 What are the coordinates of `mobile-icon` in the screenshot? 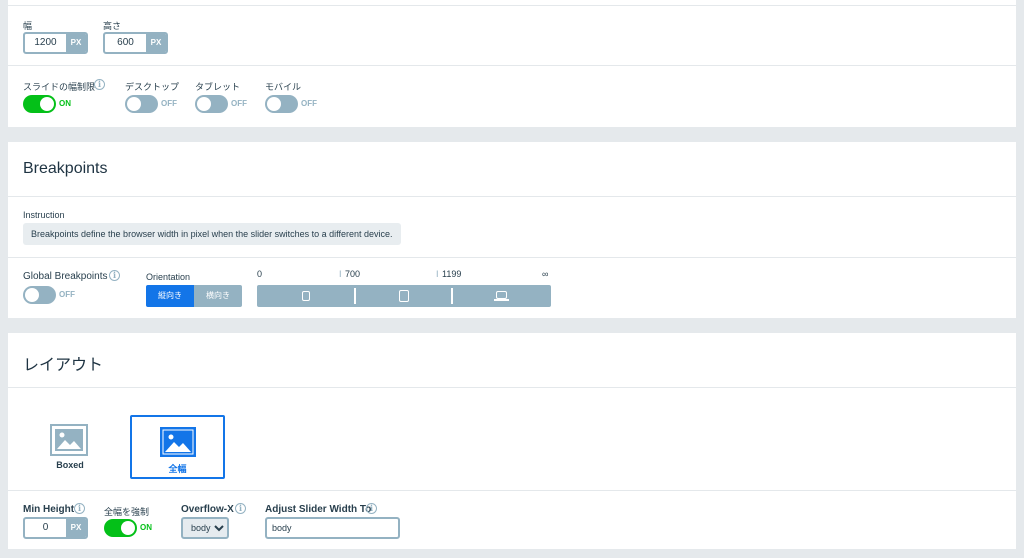 It's located at (306, 296).